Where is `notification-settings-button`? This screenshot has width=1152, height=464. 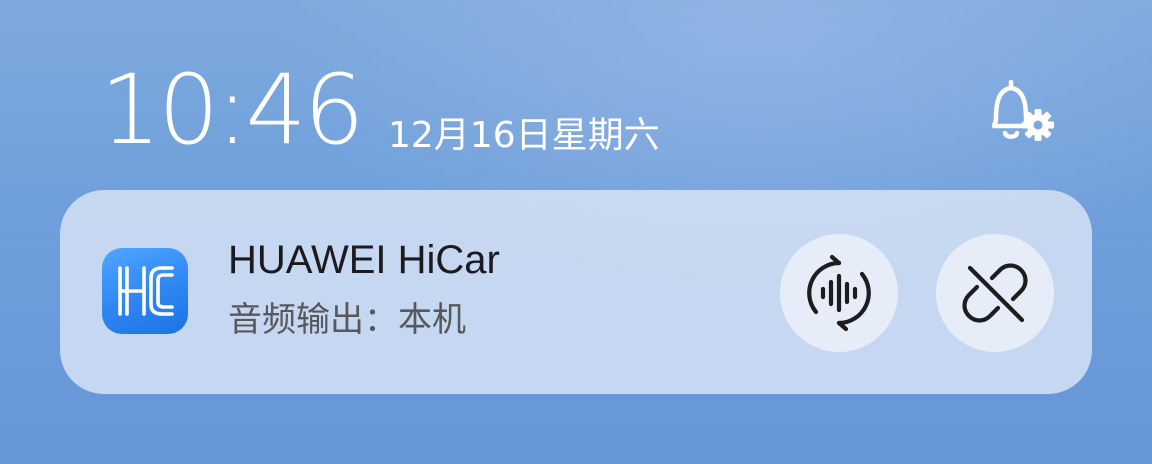
notification-settings-button is located at coordinates (1021, 114).